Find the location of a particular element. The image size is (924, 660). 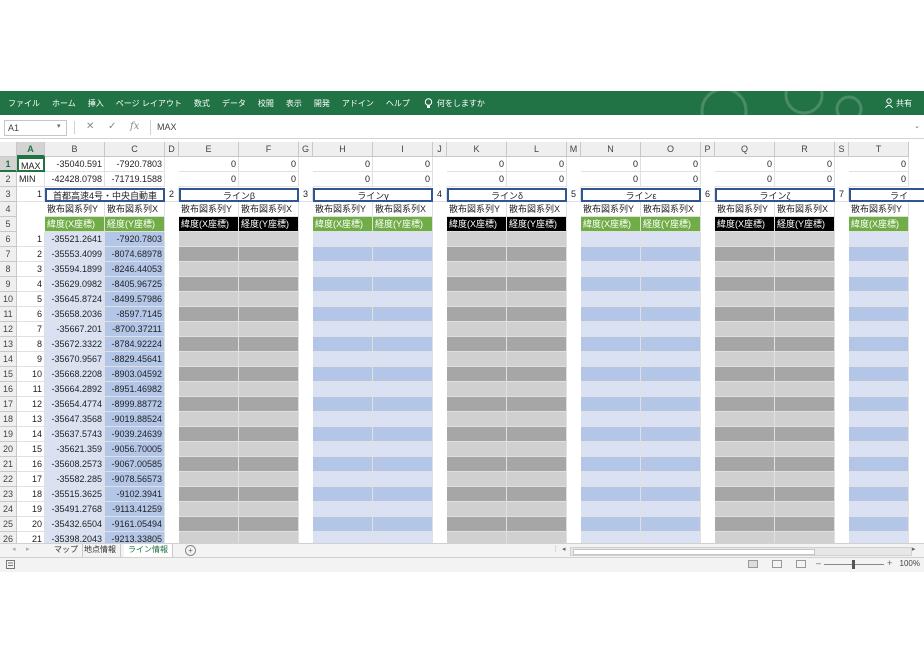

column-header-r: R is located at coordinates (805, 149).